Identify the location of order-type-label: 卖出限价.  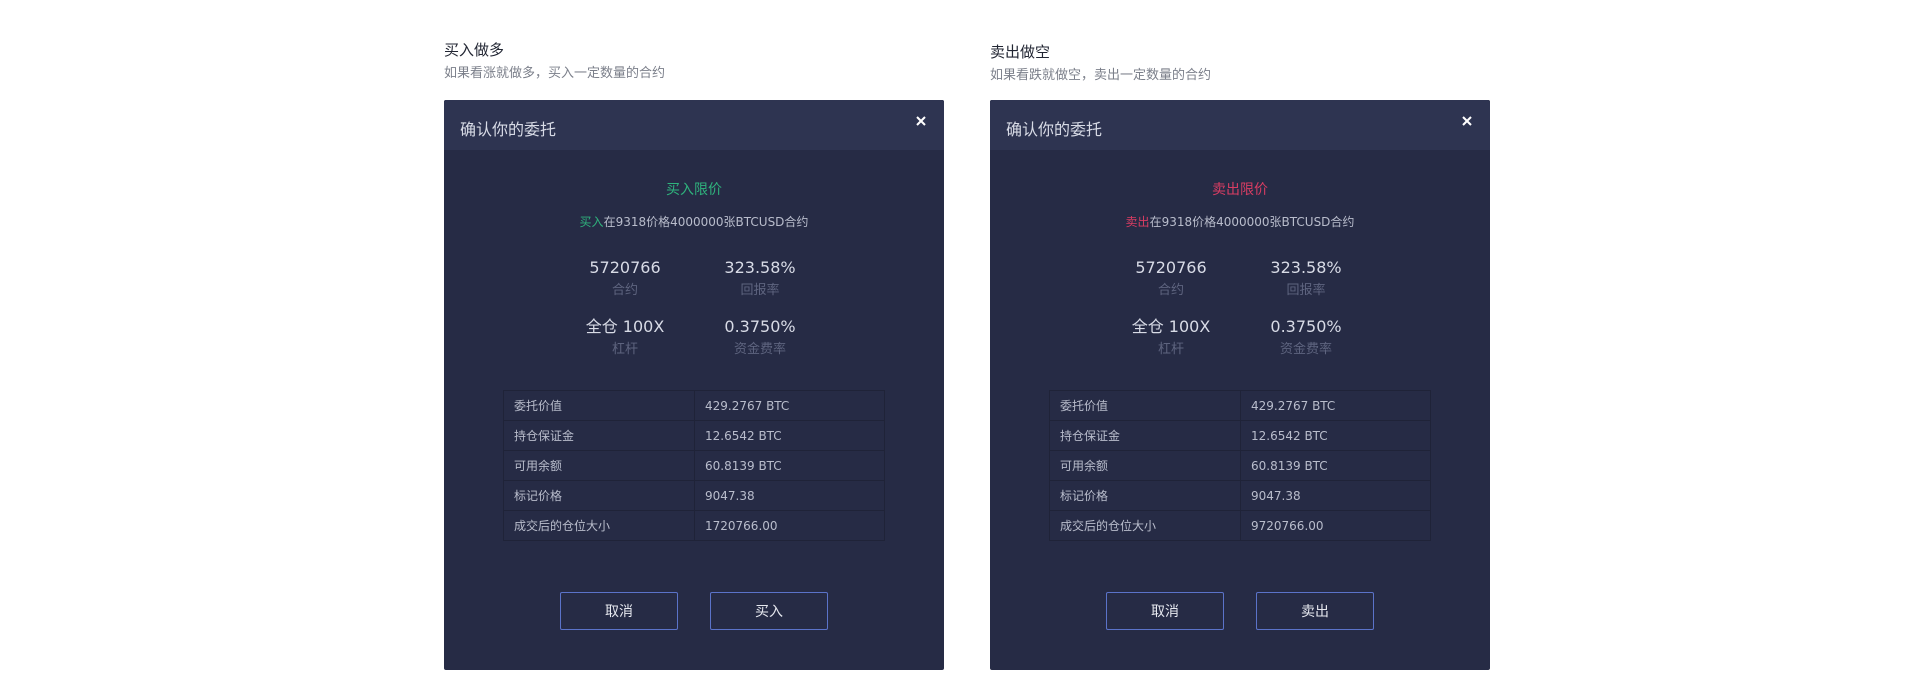
(1240, 190).